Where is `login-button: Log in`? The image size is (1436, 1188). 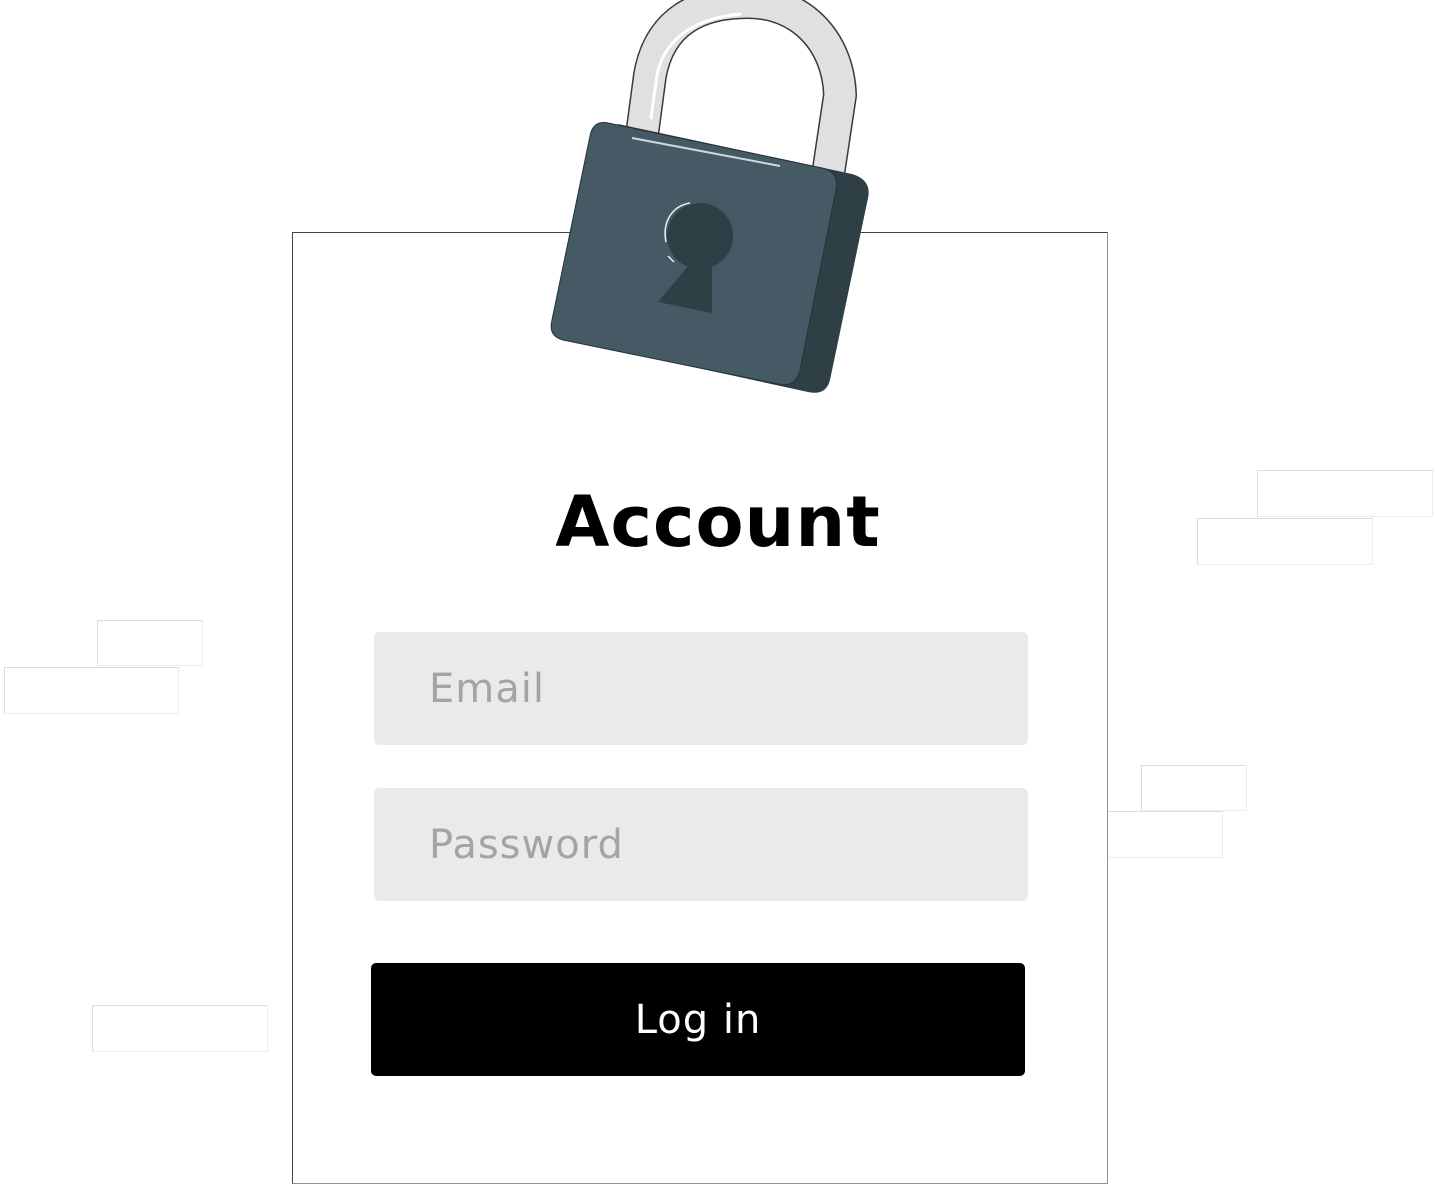
login-button: Log in is located at coordinates (698, 1019).